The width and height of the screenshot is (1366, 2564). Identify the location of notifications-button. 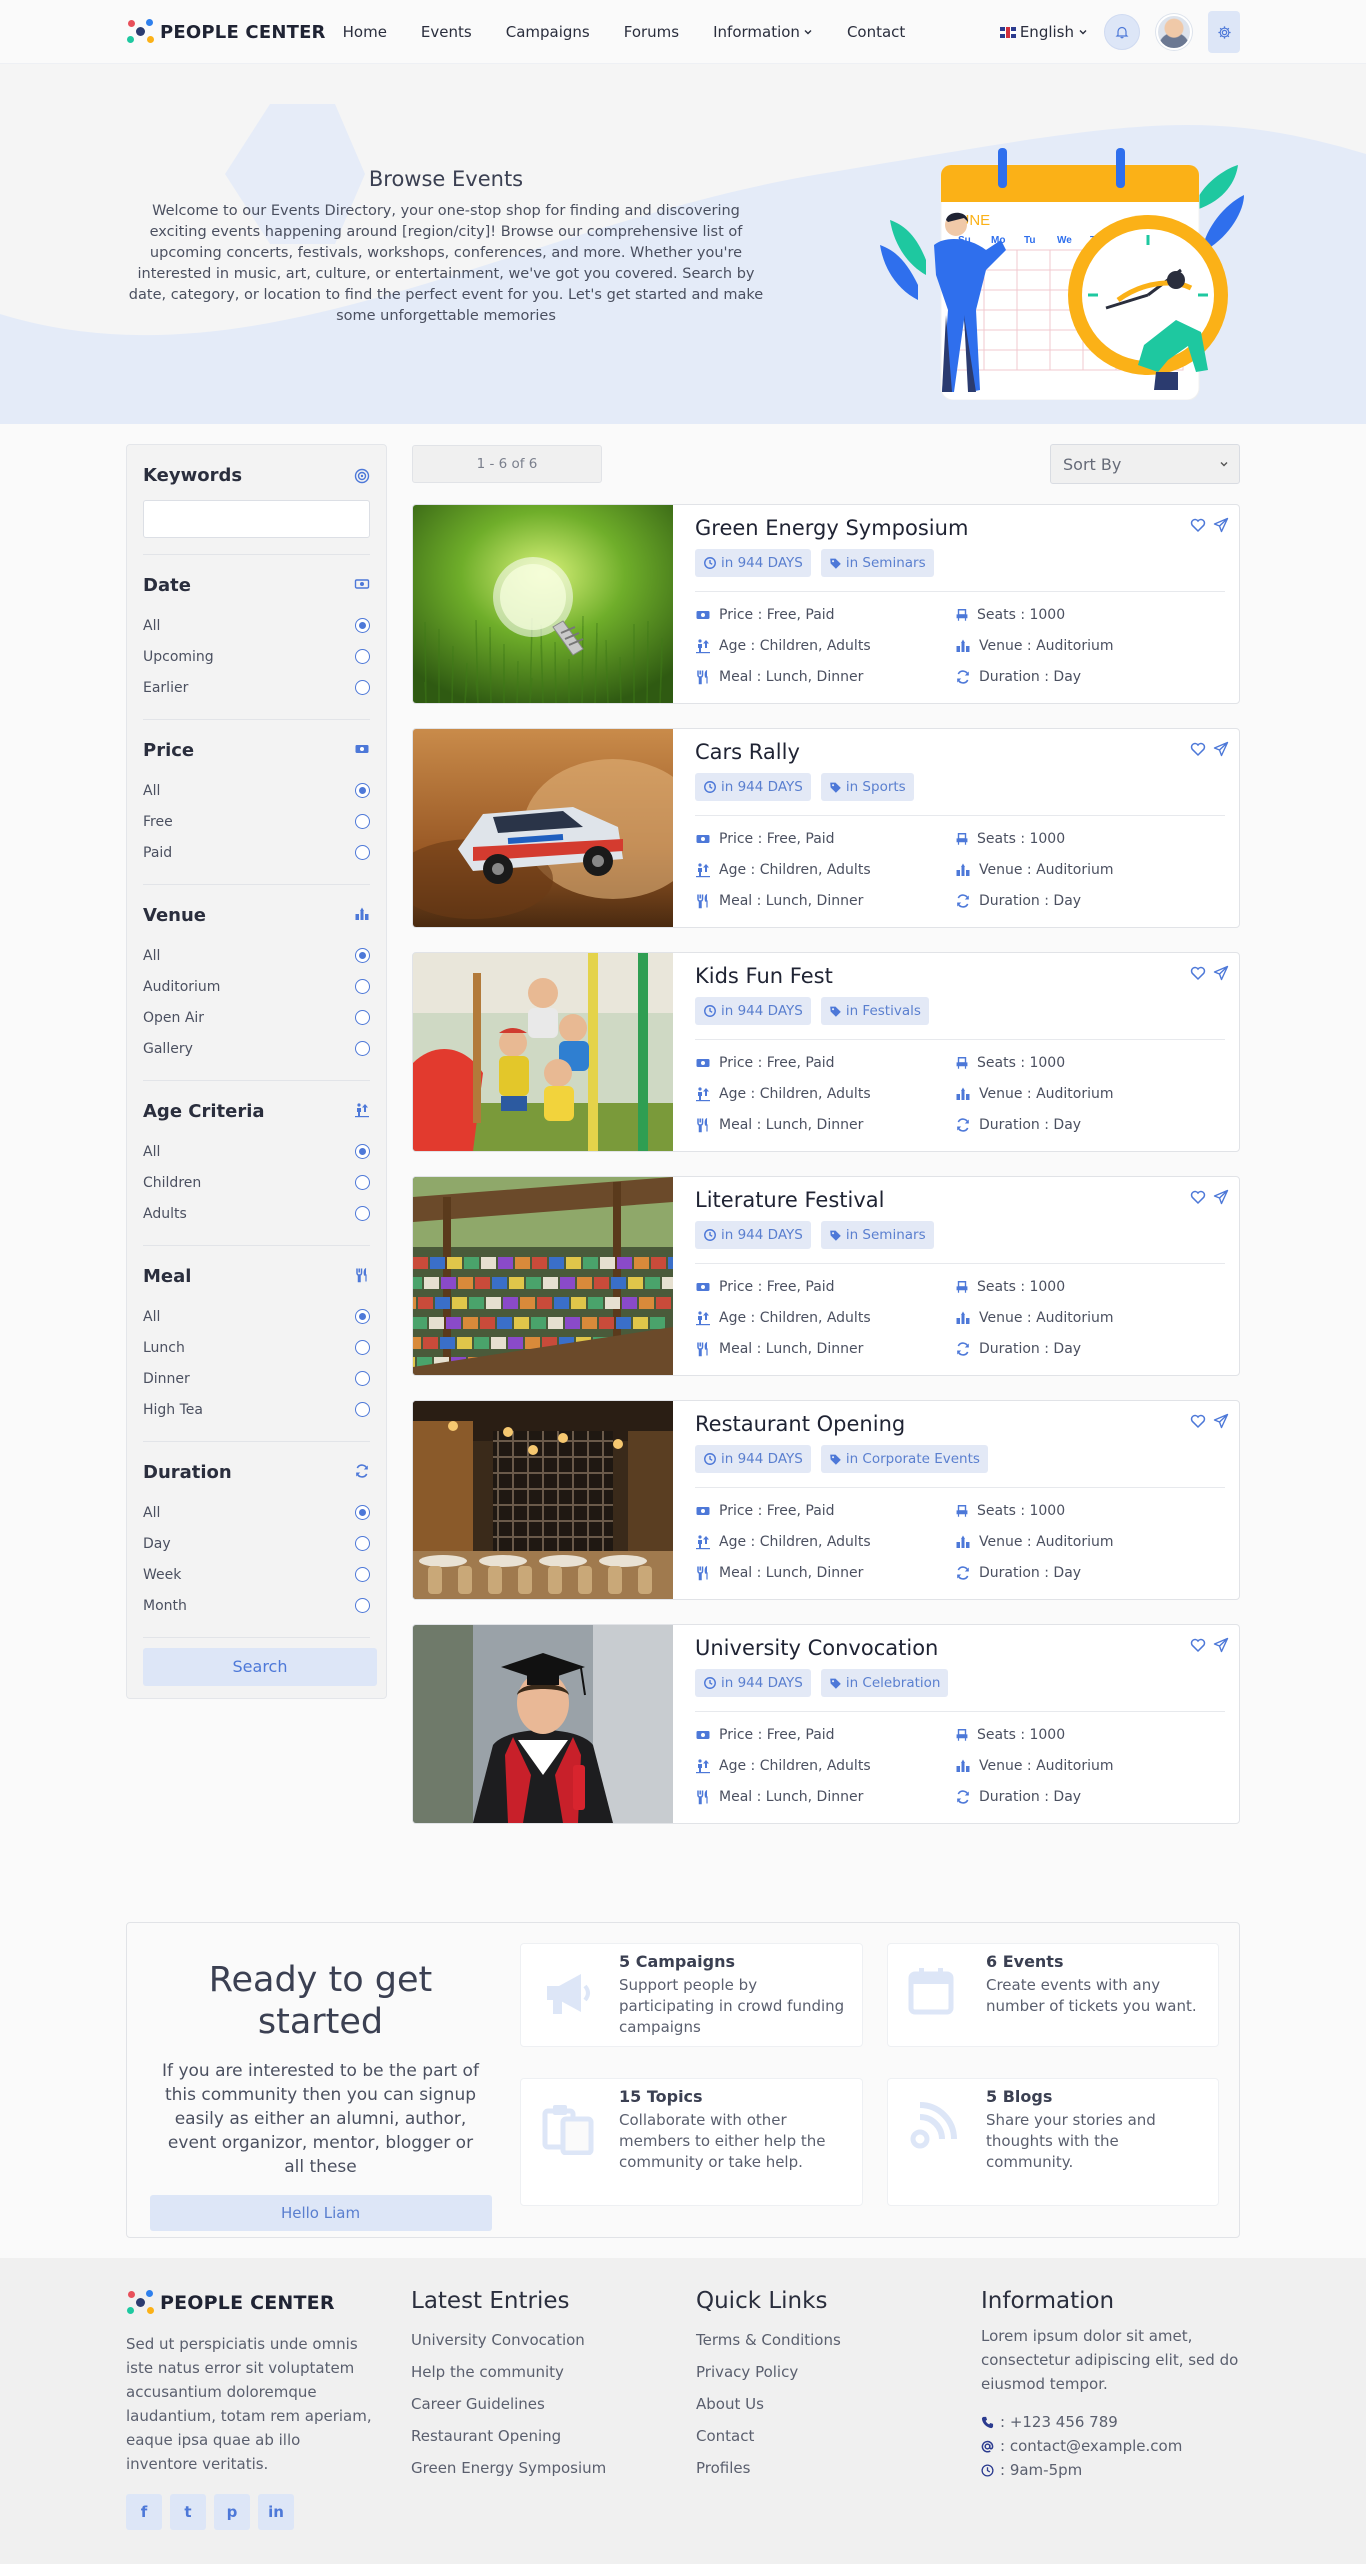
(1122, 32).